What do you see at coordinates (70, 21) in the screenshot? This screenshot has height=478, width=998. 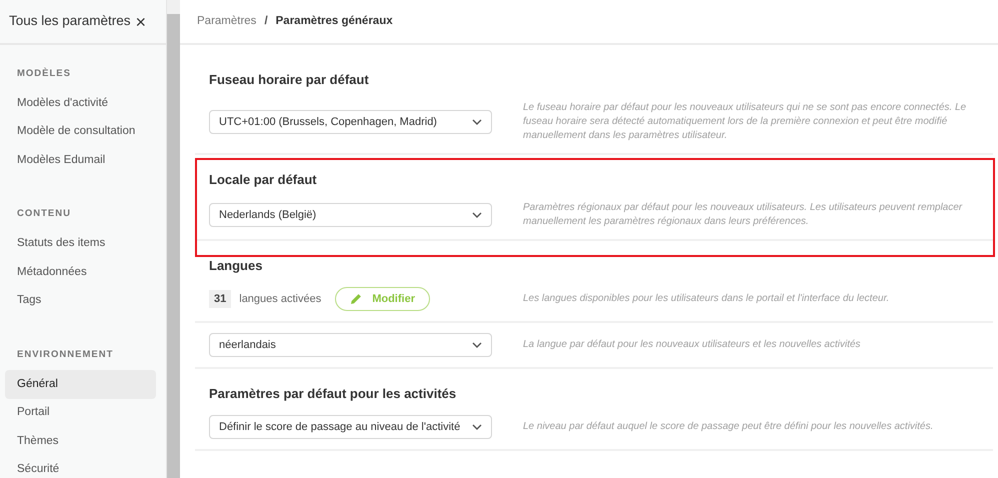 I see `sidebar-title: Tous les paramètres` at bounding box center [70, 21].